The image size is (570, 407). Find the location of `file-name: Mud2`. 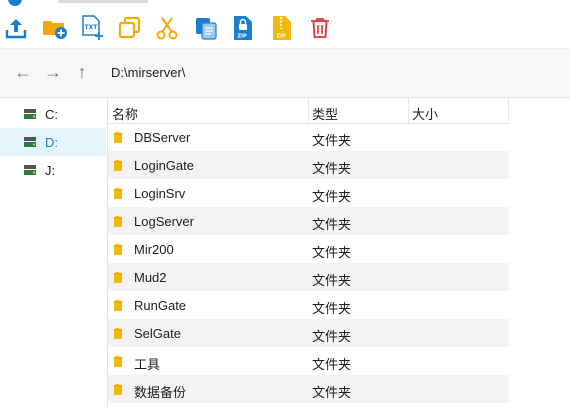

file-name: Mud2 is located at coordinates (150, 277).